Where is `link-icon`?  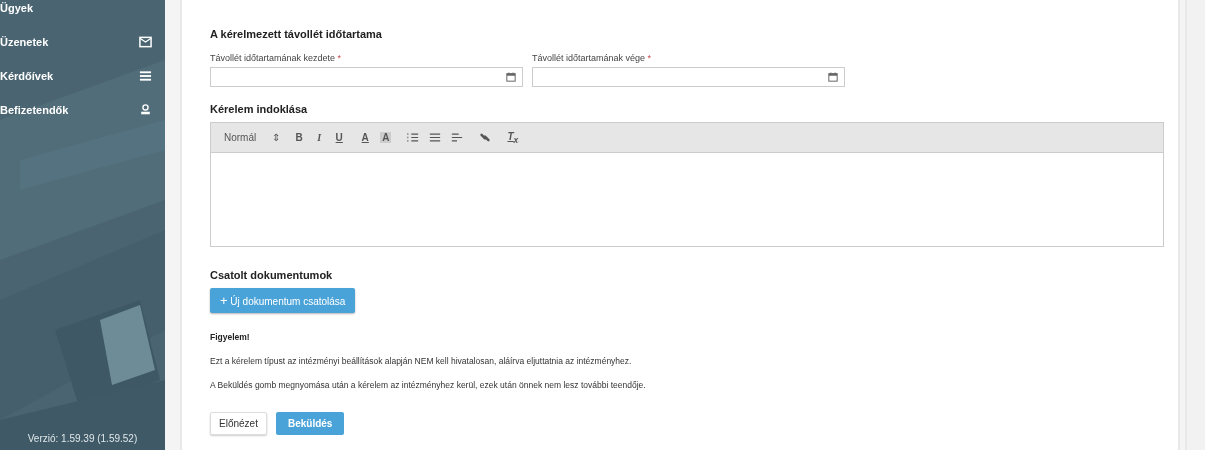
link-icon is located at coordinates (485, 137).